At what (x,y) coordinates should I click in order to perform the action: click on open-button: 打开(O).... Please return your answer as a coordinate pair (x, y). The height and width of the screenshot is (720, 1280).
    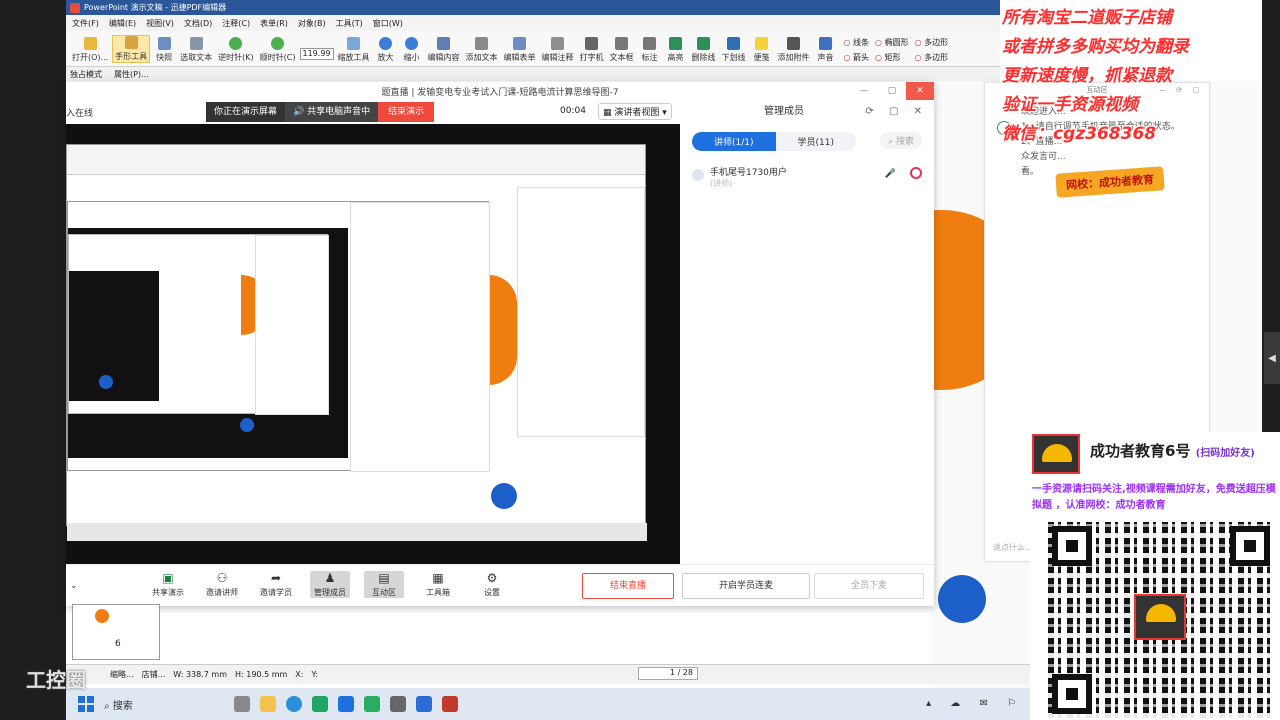
    Looking at the image, I should click on (90, 50).